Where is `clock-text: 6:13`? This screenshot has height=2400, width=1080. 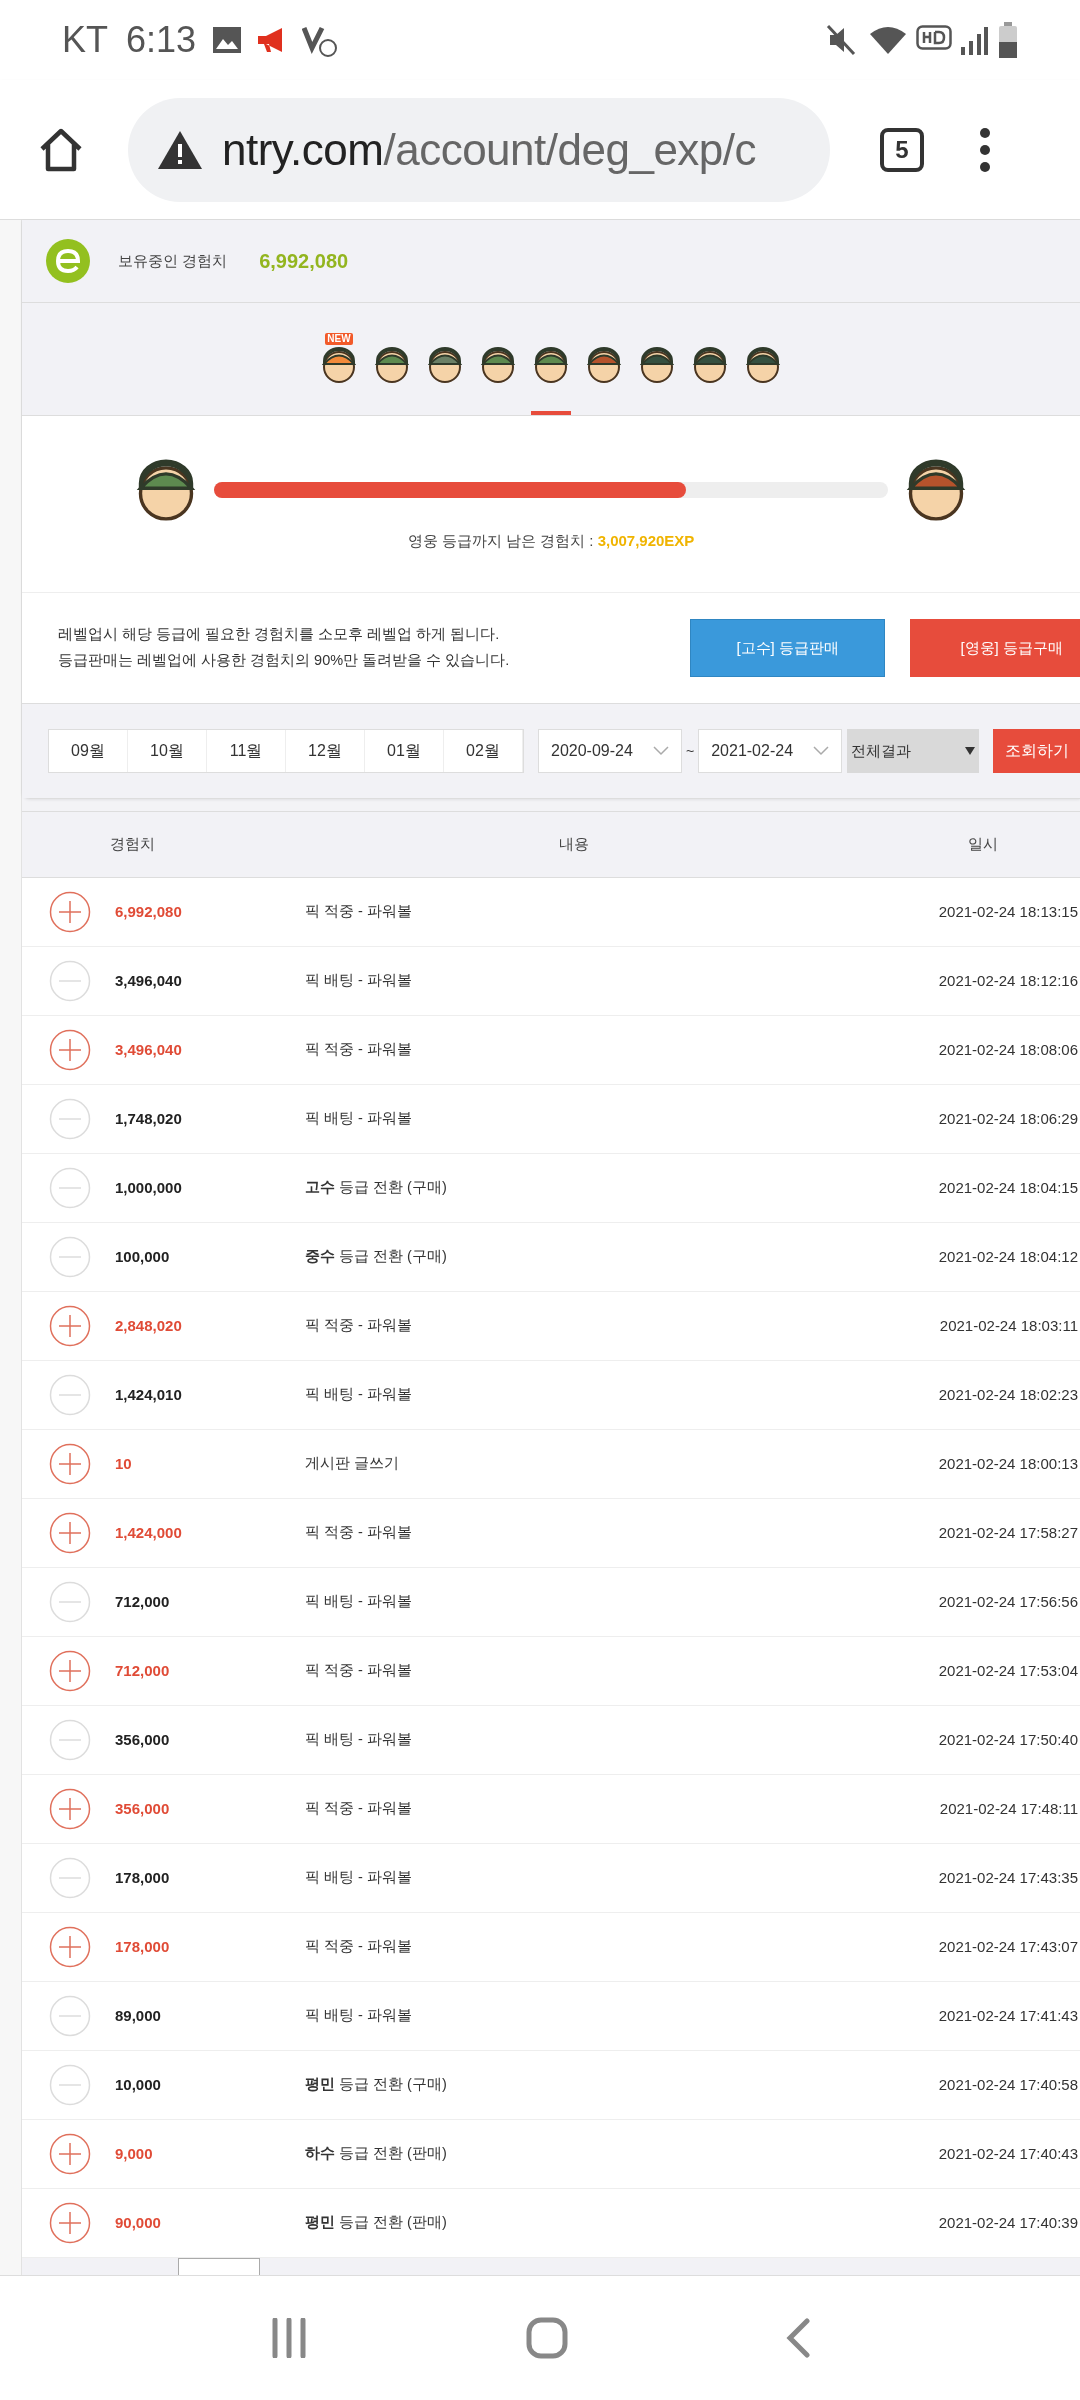
clock-text: 6:13 is located at coordinates (161, 40).